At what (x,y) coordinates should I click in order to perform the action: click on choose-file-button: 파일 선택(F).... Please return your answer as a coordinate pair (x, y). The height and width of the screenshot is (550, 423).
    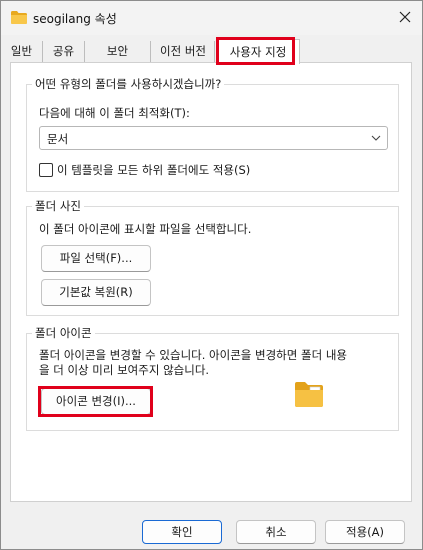
    Looking at the image, I should click on (96, 258).